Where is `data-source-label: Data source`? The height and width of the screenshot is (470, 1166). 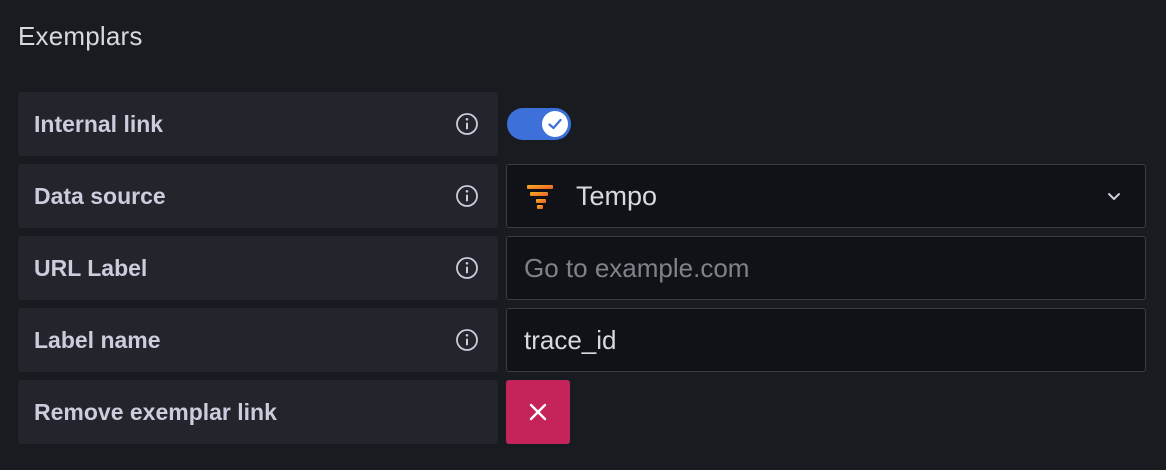 data-source-label: Data source is located at coordinates (100, 196).